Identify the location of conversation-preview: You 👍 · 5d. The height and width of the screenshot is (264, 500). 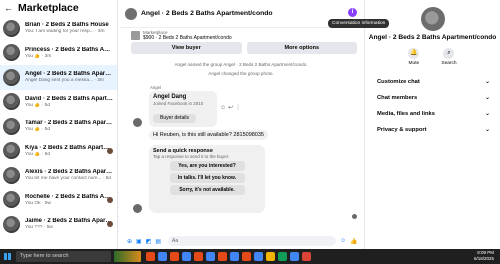
(37, 105).